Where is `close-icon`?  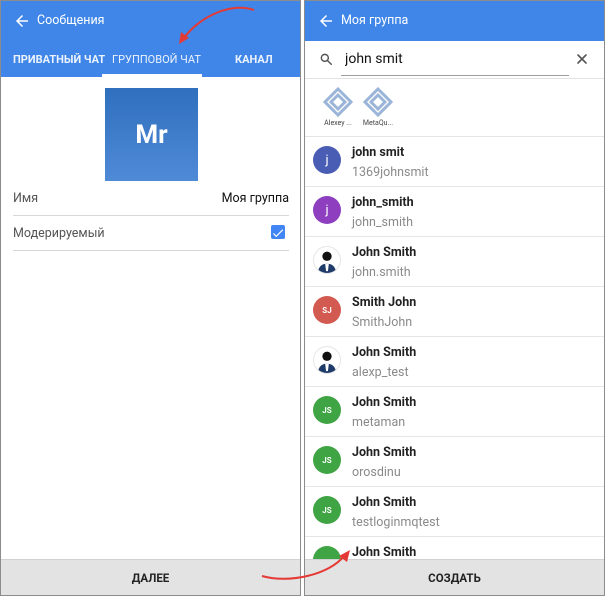 close-icon is located at coordinates (582, 59).